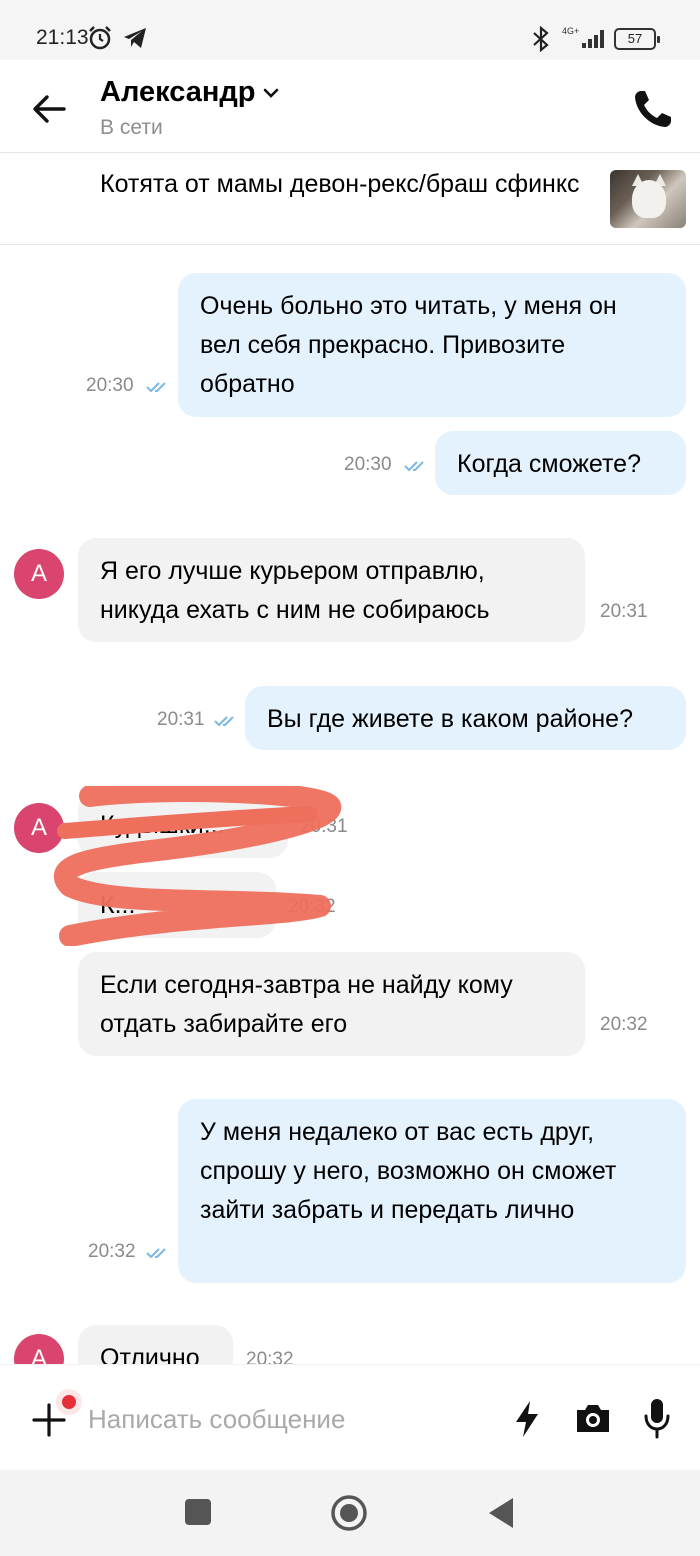  I want to click on chevron-down-icon, so click(271, 93).